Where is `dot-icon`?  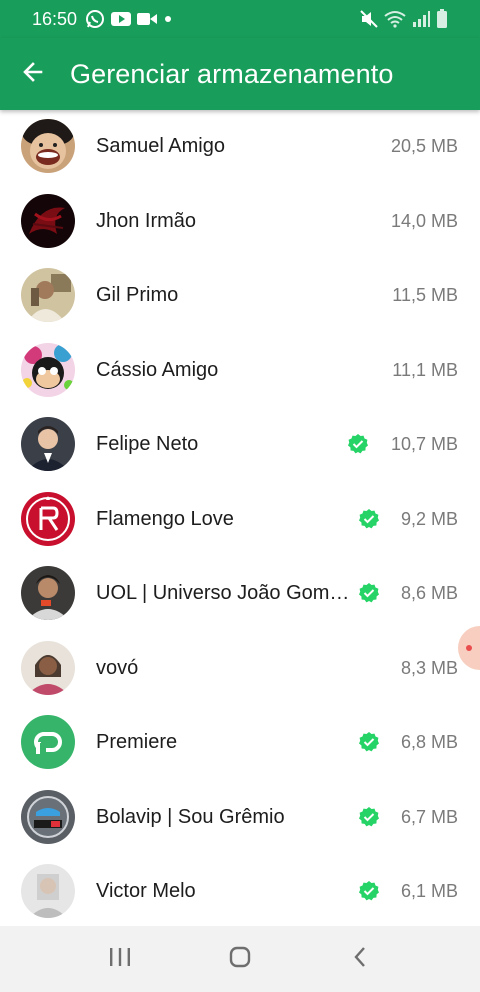 dot-icon is located at coordinates (168, 19).